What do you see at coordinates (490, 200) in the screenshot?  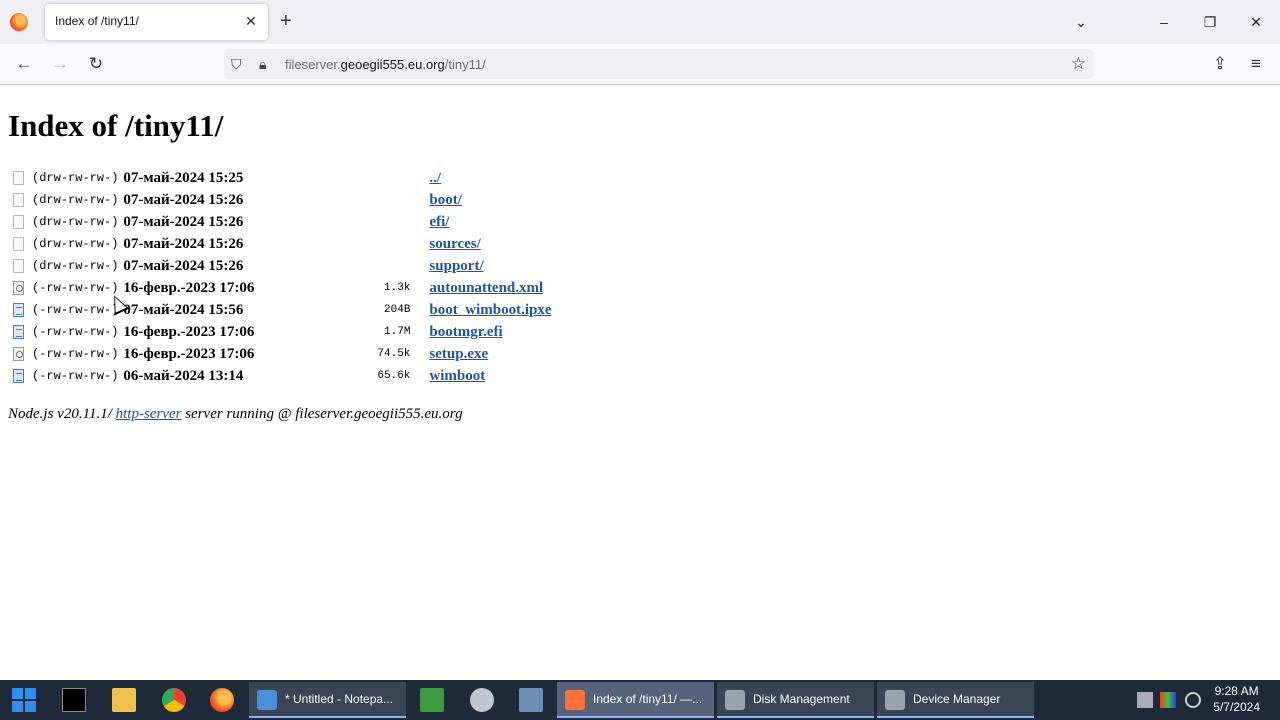 I see `file-name-cell: boot/` at bounding box center [490, 200].